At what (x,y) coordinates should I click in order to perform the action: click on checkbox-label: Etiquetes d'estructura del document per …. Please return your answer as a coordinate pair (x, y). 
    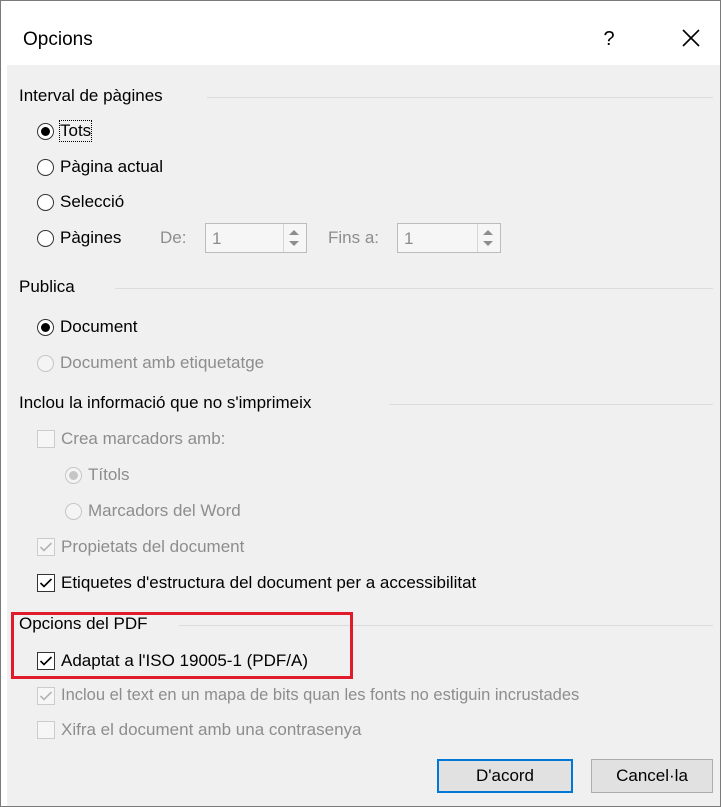
    Looking at the image, I should click on (269, 582).